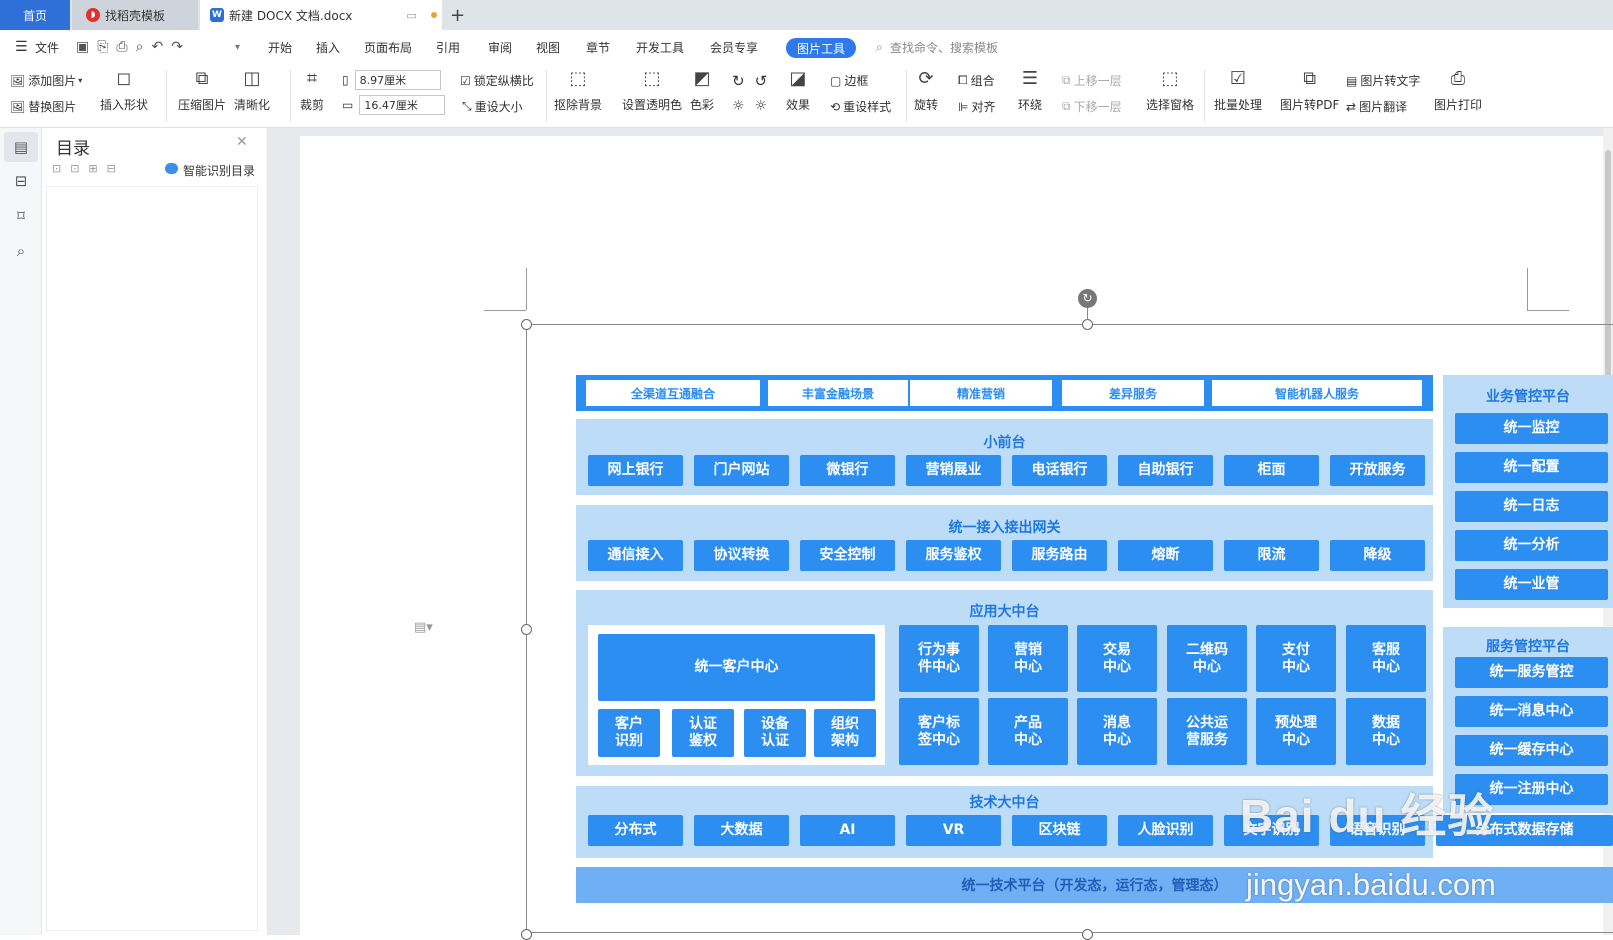  I want to click on biz-control-item: 统一业管, so click(1531, 584).